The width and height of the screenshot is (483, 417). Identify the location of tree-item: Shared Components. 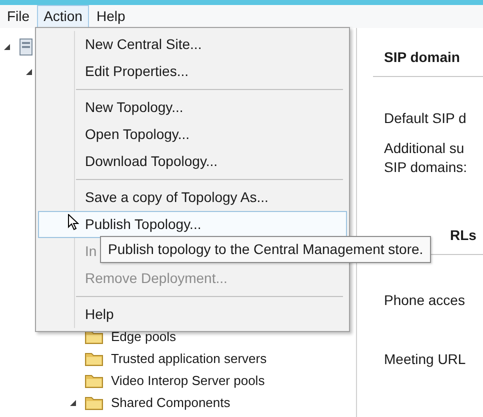
(170, 403).